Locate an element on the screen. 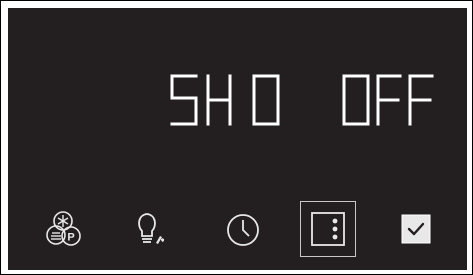 The image size is (473, 275). selection-frame is located at coordinates (328, 229).